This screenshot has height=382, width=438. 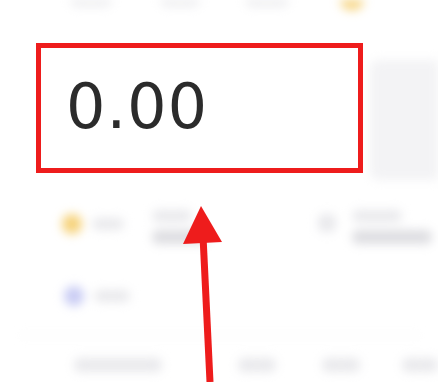 I want to click on bg-coin-label, so click(x=108, y=224).